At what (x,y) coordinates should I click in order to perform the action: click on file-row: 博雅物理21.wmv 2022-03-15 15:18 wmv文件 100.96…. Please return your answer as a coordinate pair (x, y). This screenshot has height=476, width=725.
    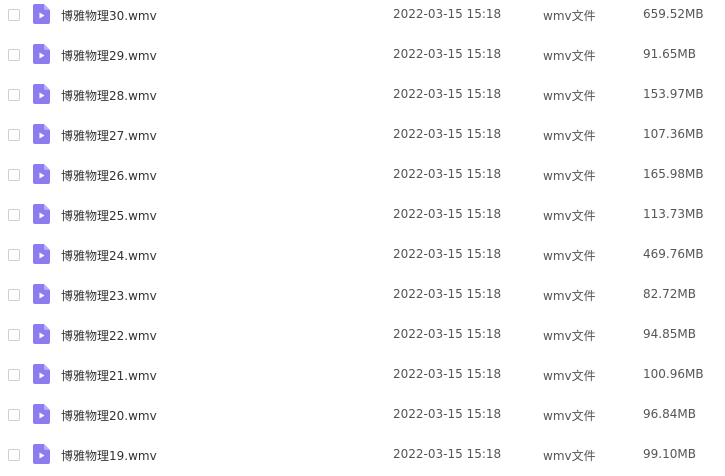
    Looking at the image, I should click on (362, 376).